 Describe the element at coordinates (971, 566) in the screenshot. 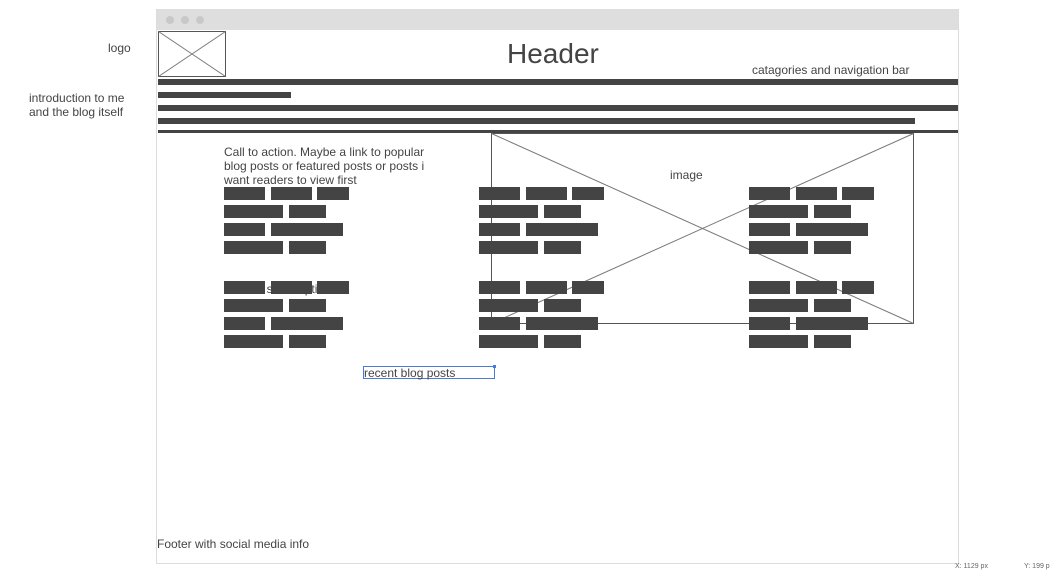

I see `x-coordinate-readout: X: 1129 px` at that location.